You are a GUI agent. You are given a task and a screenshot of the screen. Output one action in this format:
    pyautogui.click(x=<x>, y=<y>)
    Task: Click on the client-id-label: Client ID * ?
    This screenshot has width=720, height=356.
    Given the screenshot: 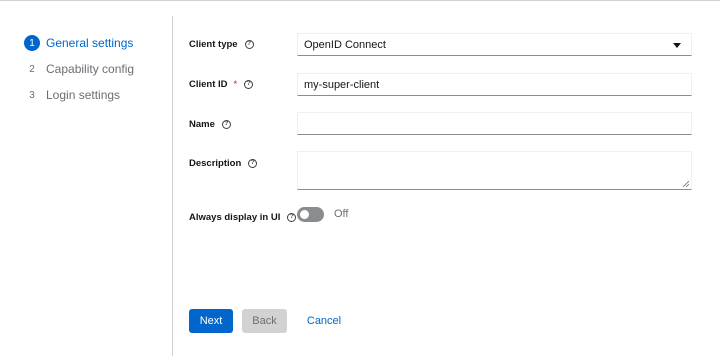 What is the action you would take?
    pyautogui.click(x=221, y=84)
    